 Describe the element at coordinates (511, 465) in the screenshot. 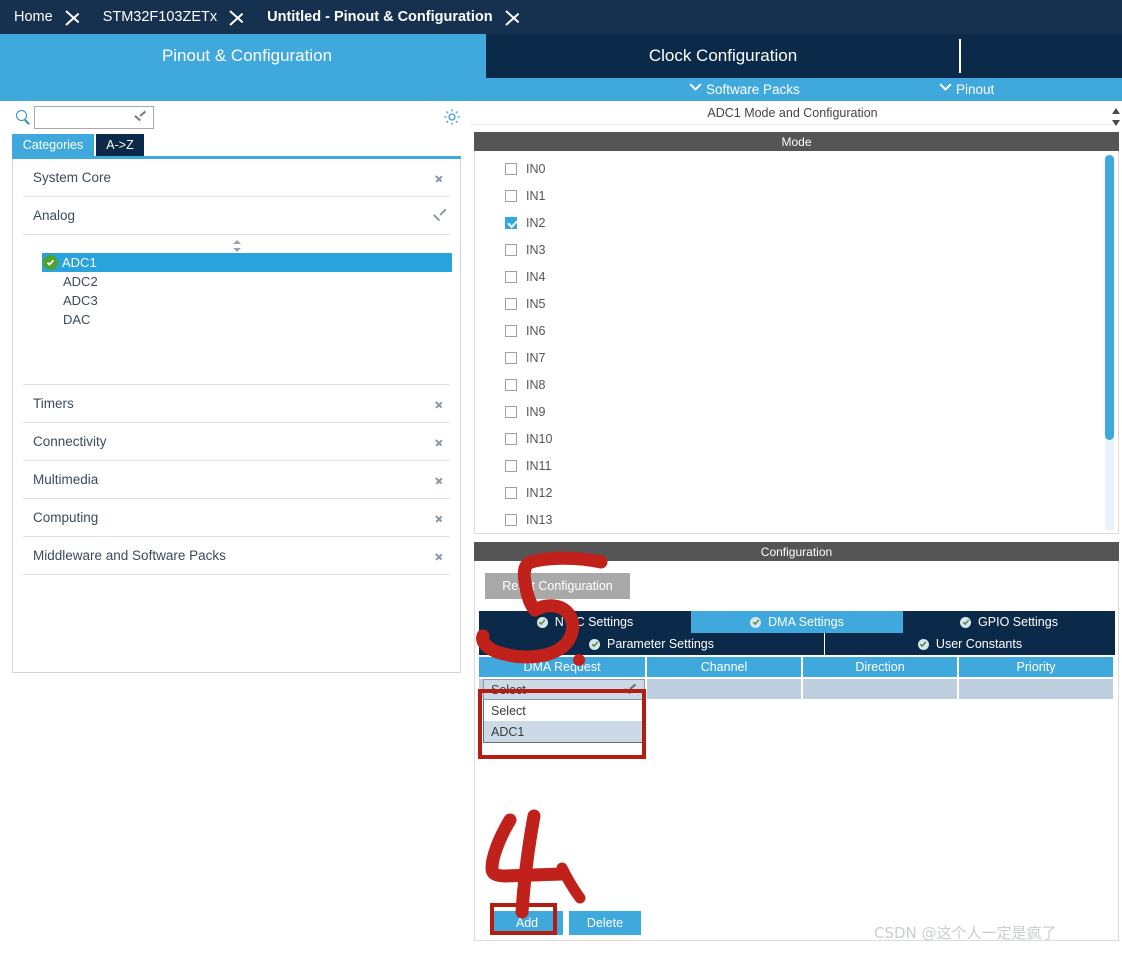

I see `checkbox-in11` at that location.